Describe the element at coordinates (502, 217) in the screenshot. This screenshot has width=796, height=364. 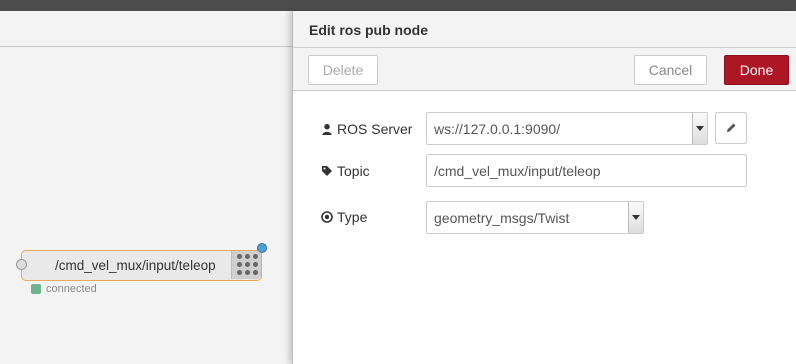
I see `type-value: geometry_msgs/Twist` at that location.